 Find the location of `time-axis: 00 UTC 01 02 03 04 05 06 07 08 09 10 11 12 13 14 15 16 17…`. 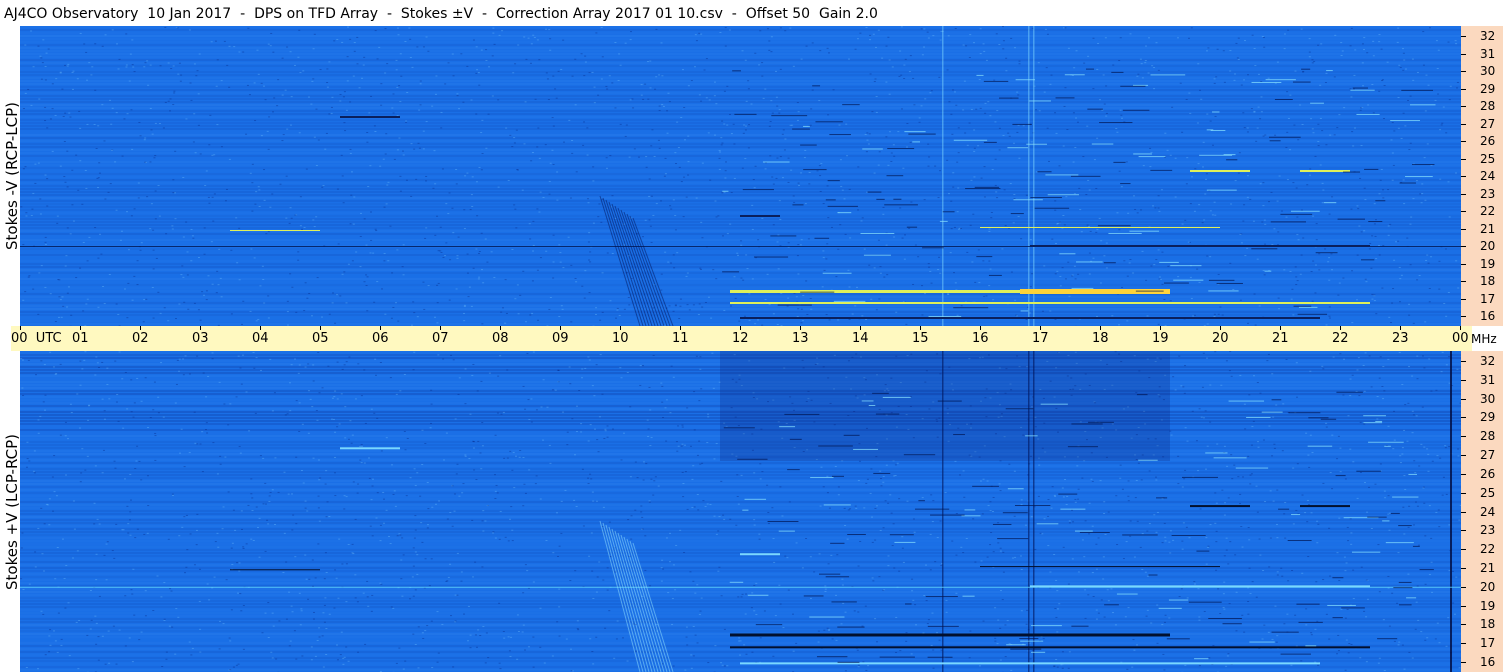

time-axis: 00 UTC 01 02 03 04 05 06 07 08 09 10 11 12 13 14 15 16 17… is located at coordinates (754, 338).